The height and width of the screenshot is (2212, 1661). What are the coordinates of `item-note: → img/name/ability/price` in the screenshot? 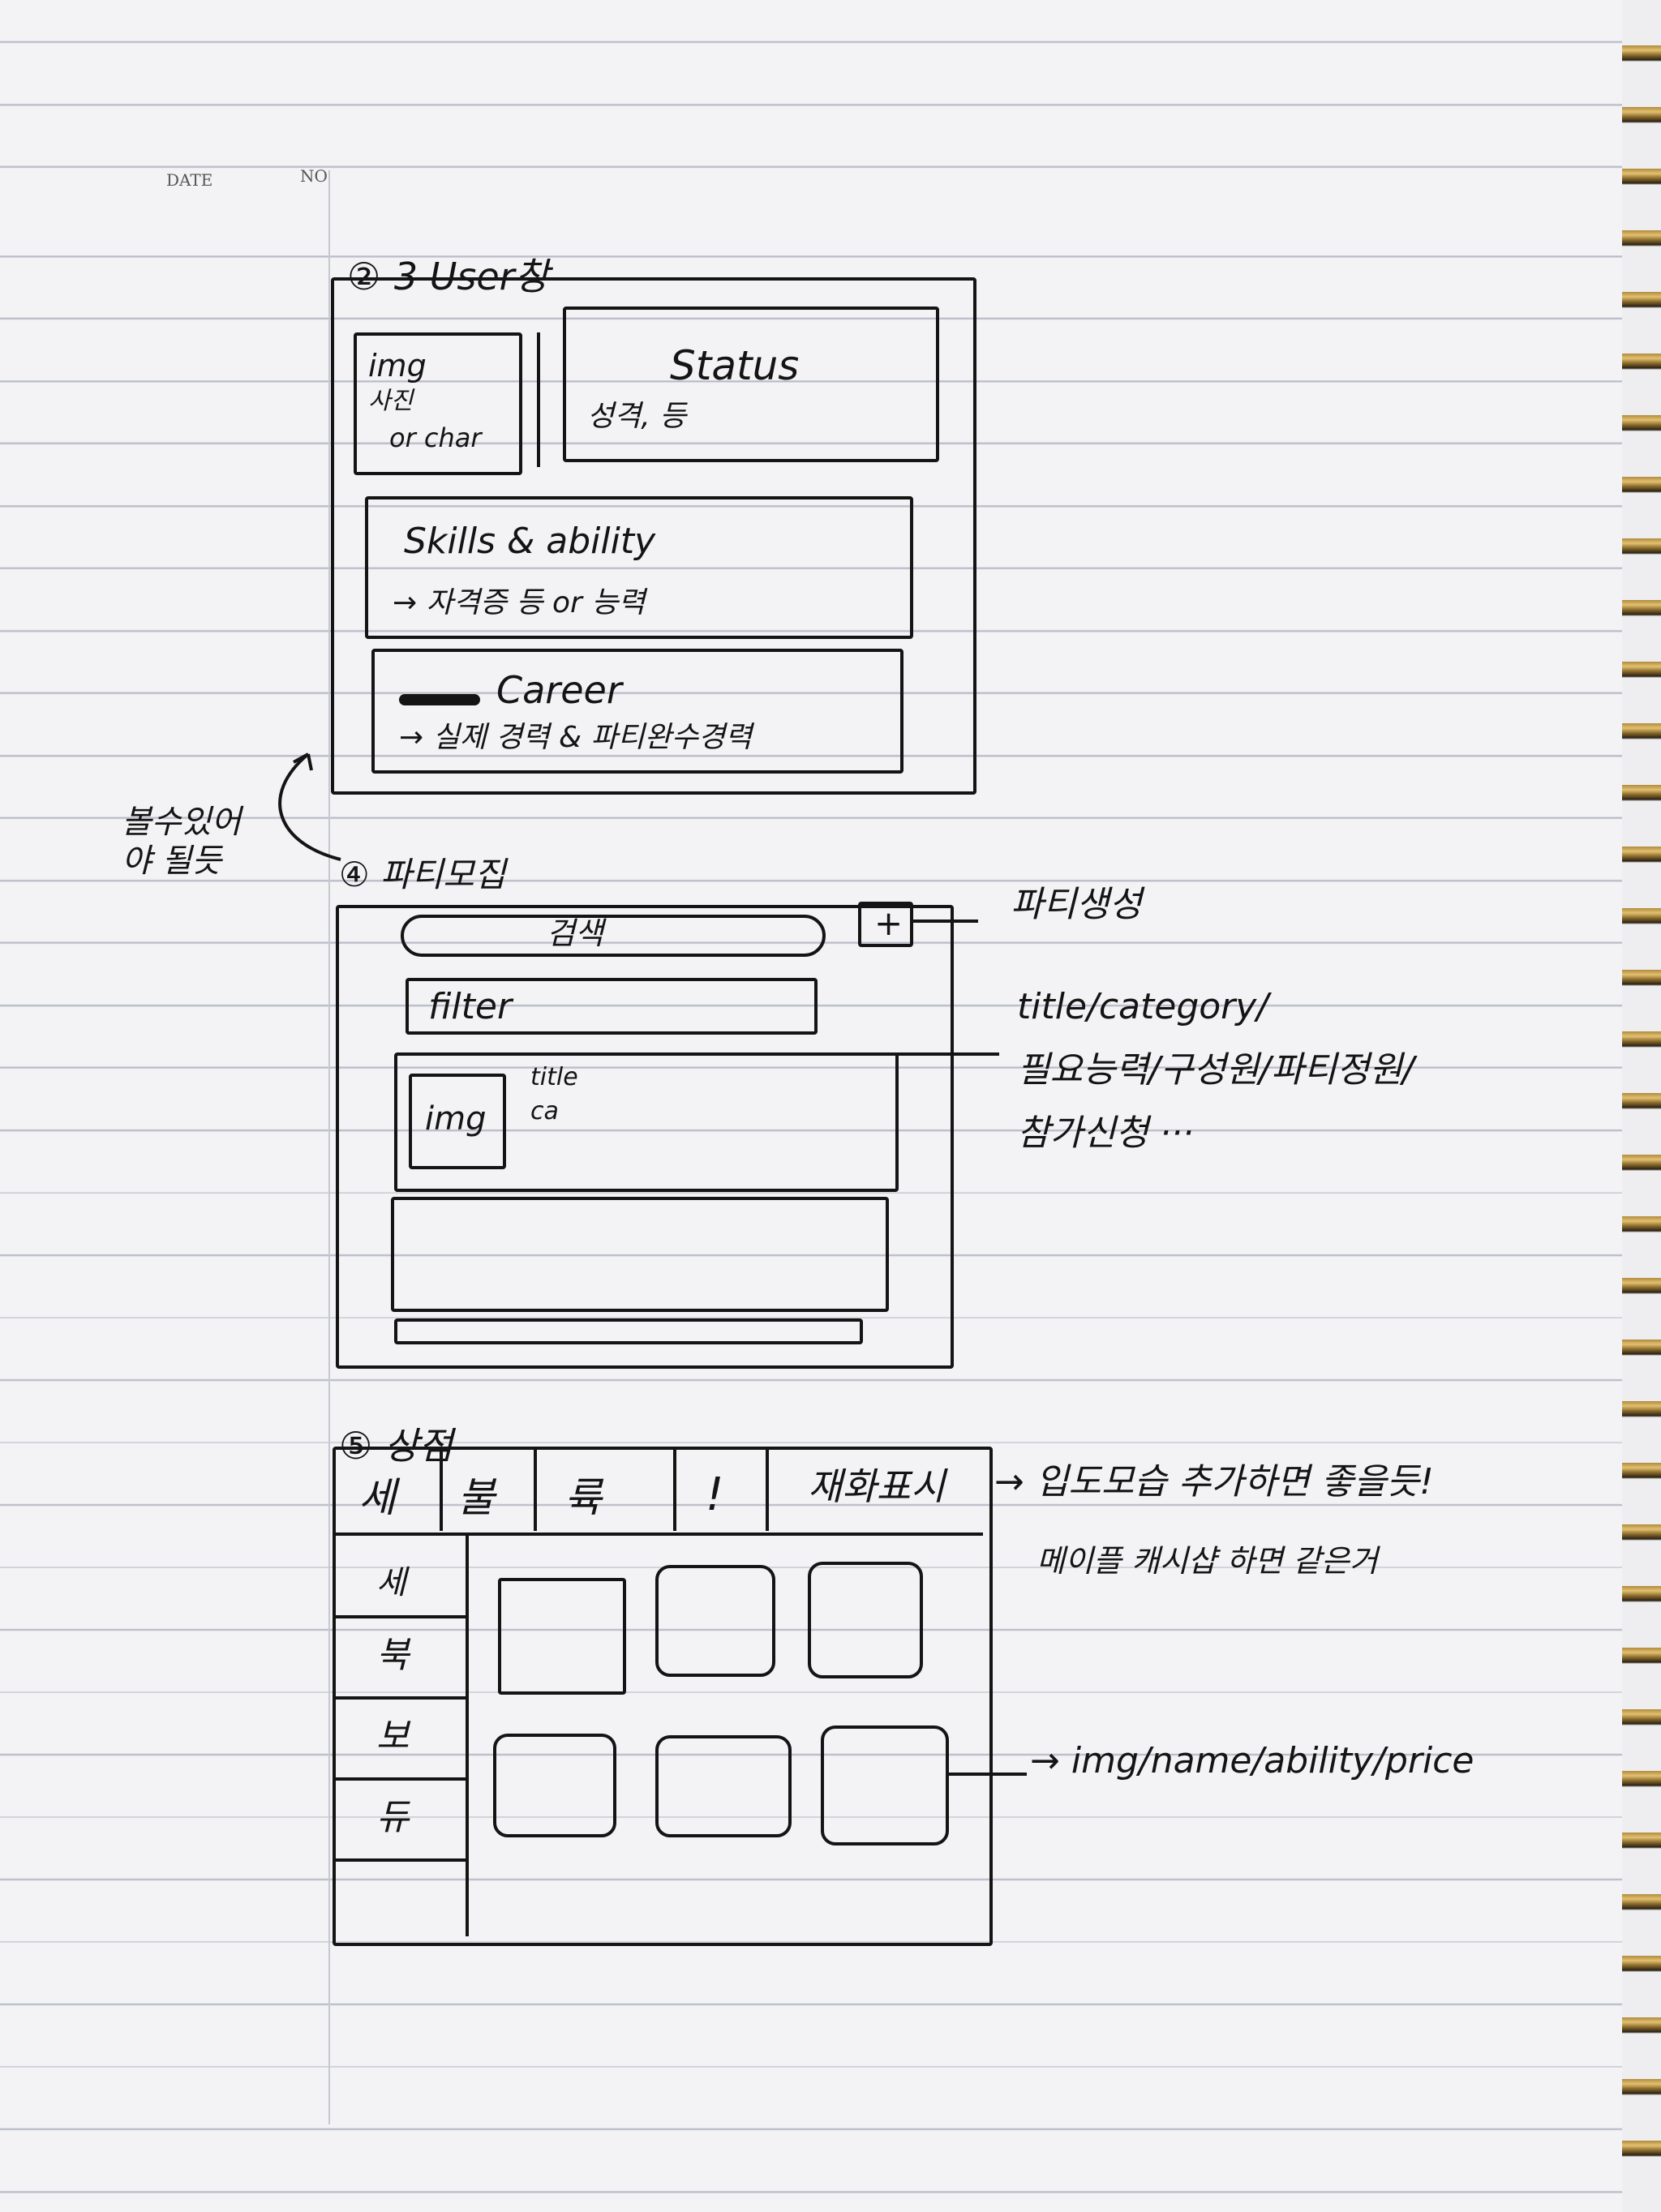 It's located at (1252, 1760).